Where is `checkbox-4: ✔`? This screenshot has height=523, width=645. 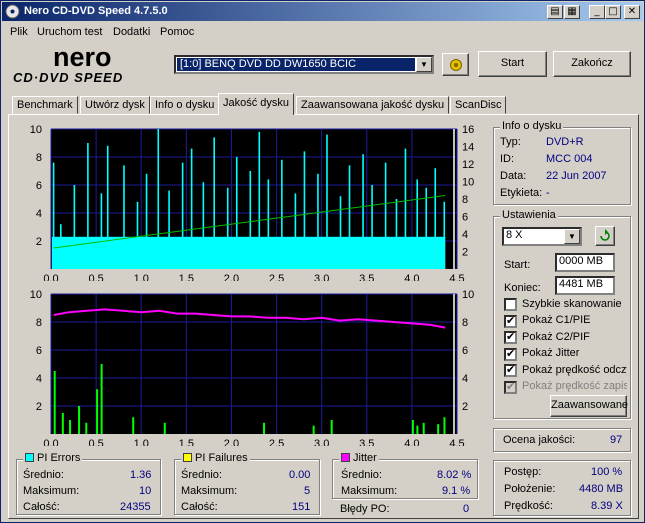 checkbox-4: ✔ is located at coordinates (510, 370).